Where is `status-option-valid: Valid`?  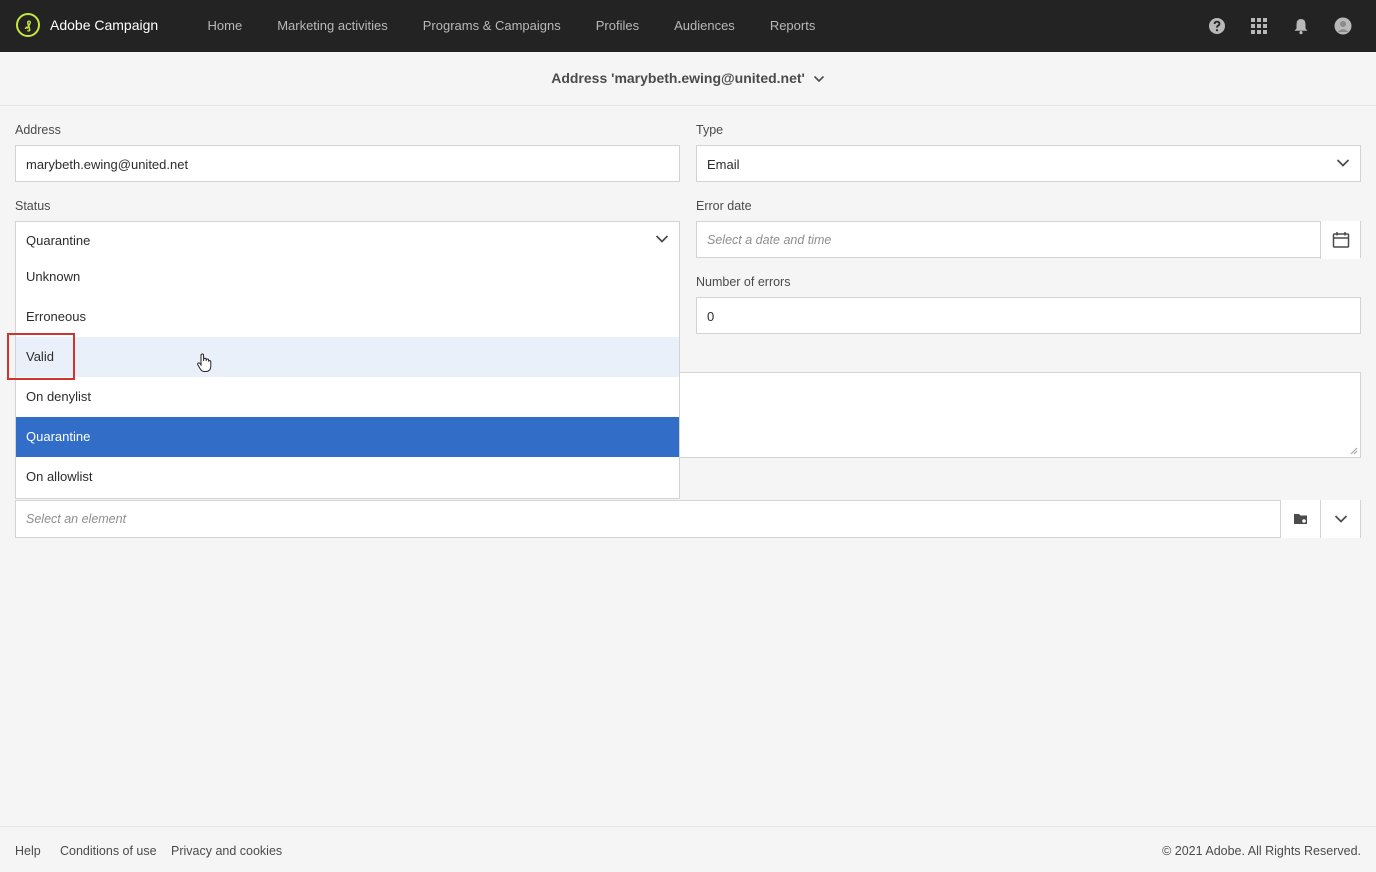 status-option-valid: Valid is located at coordinates (347, 357).